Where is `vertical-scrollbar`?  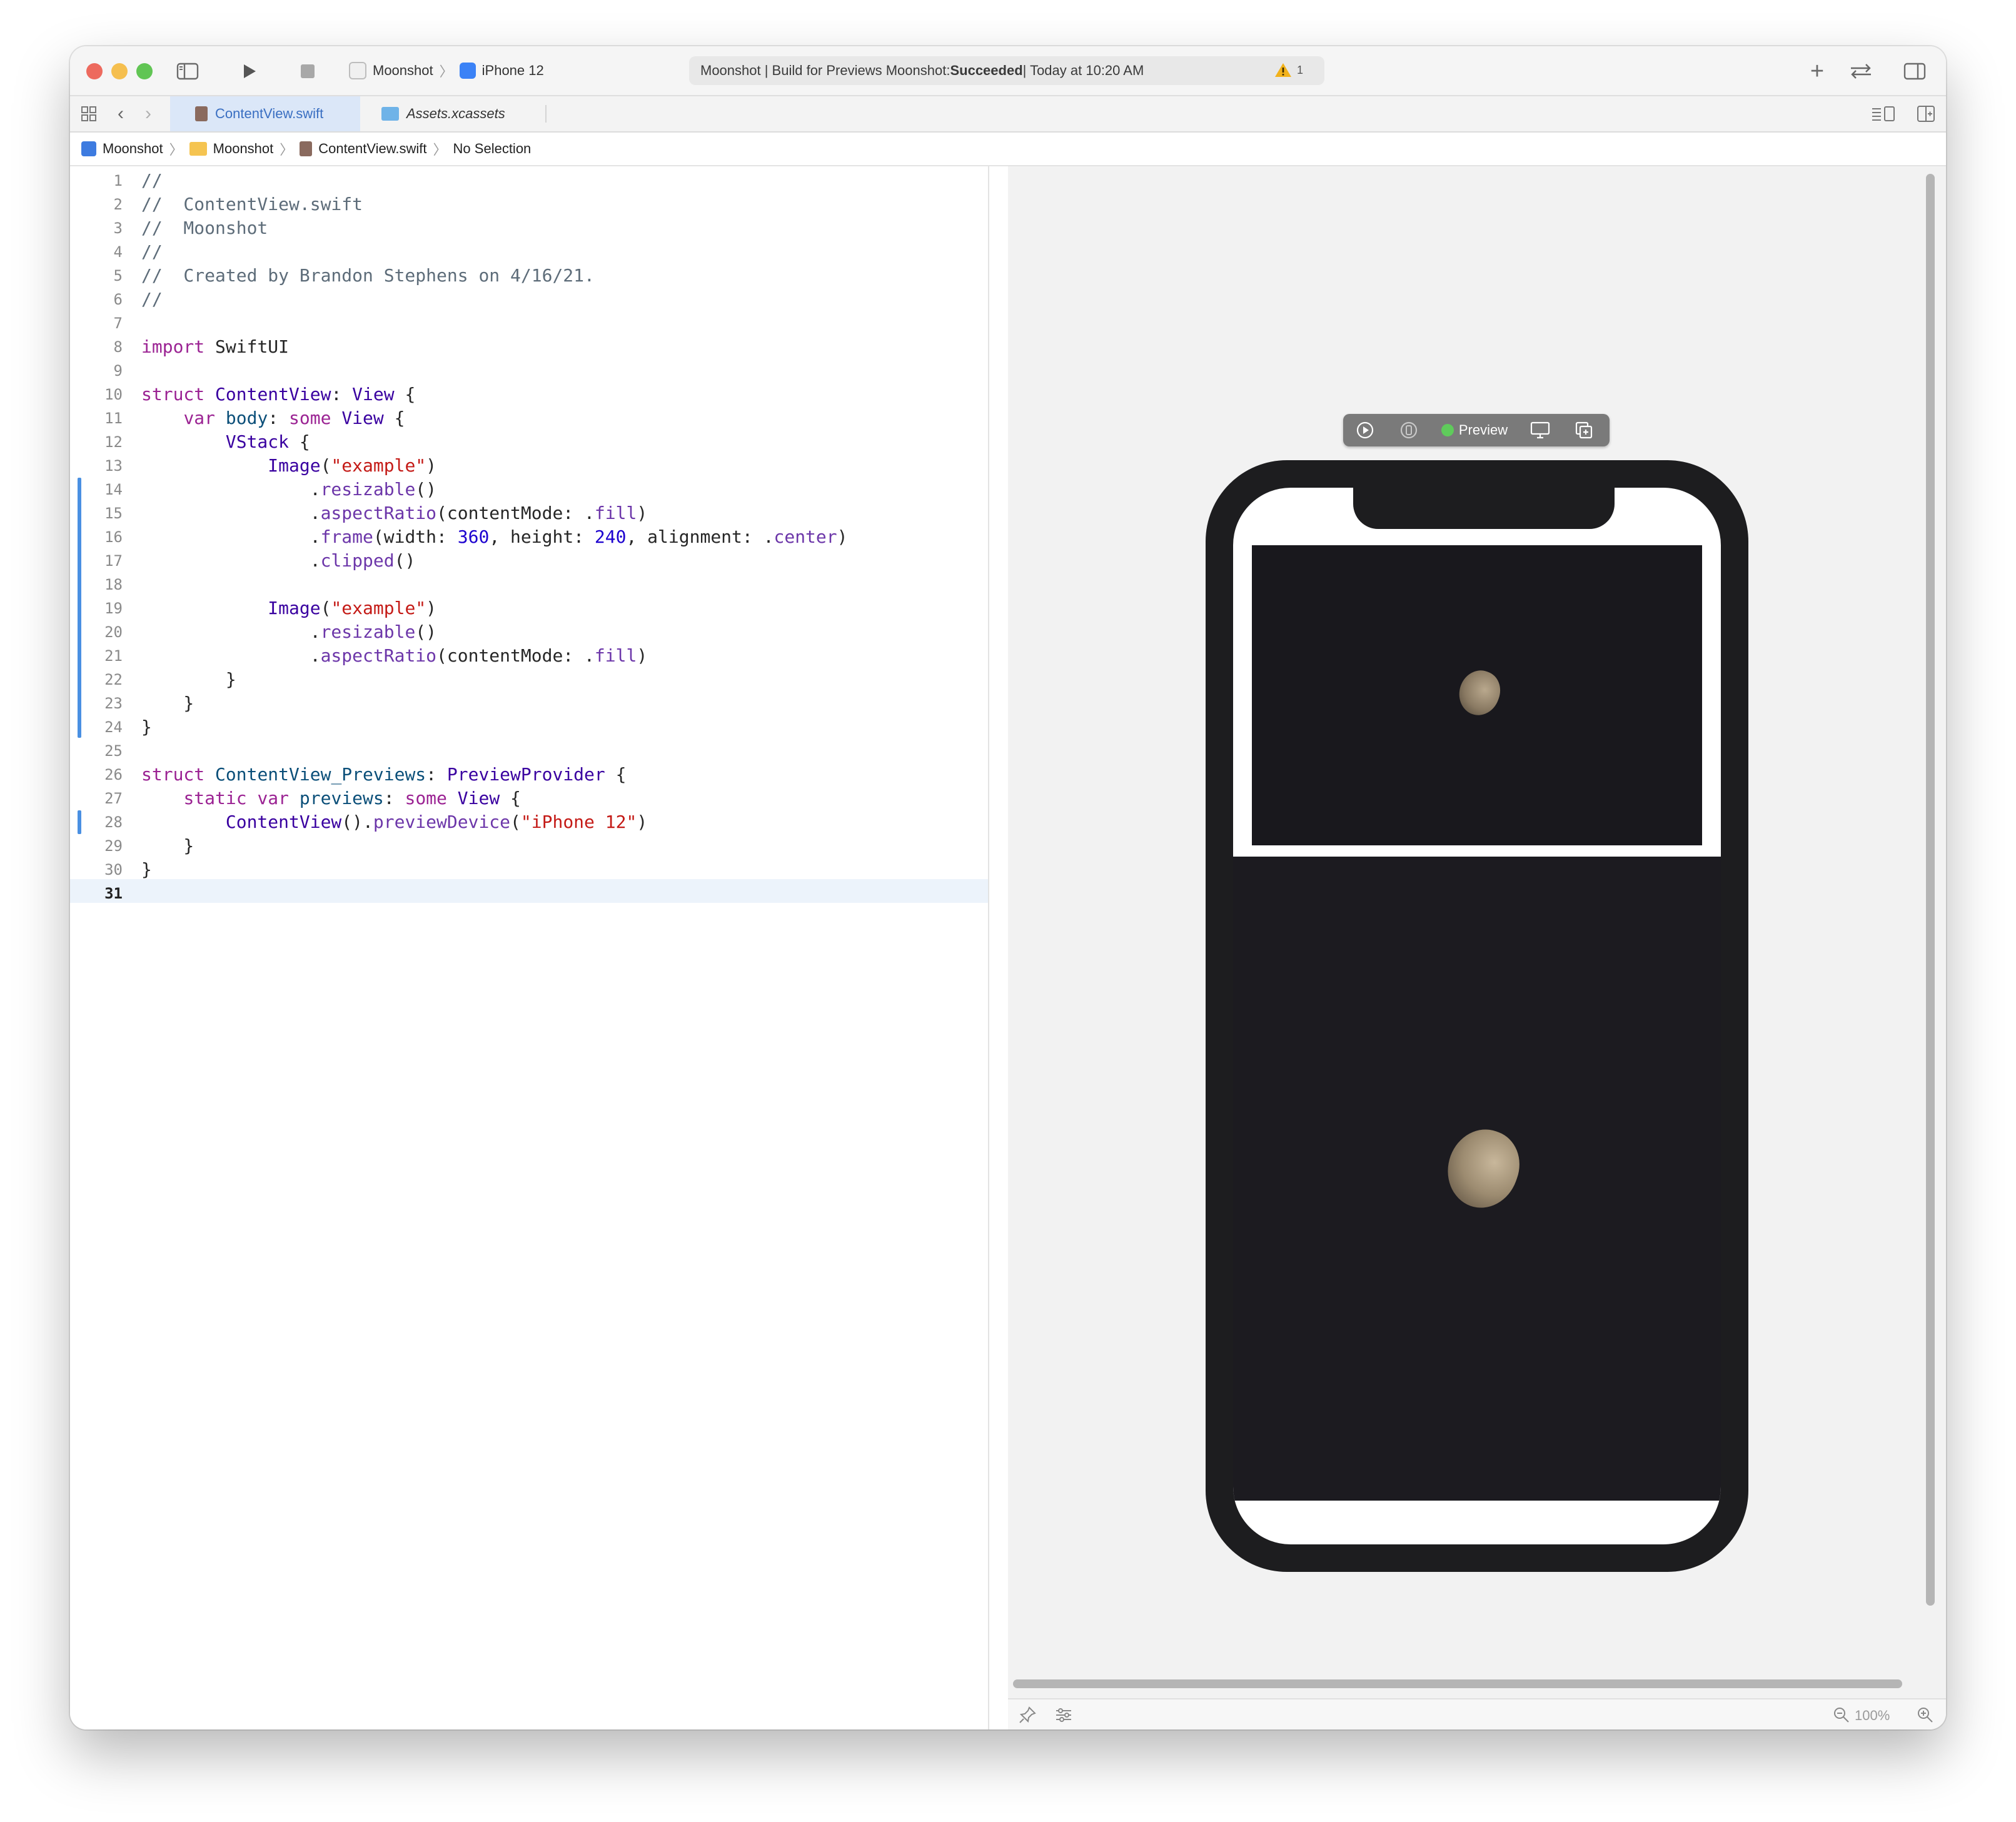 vertical-scrollbar is located at coordinates (1931, 890).